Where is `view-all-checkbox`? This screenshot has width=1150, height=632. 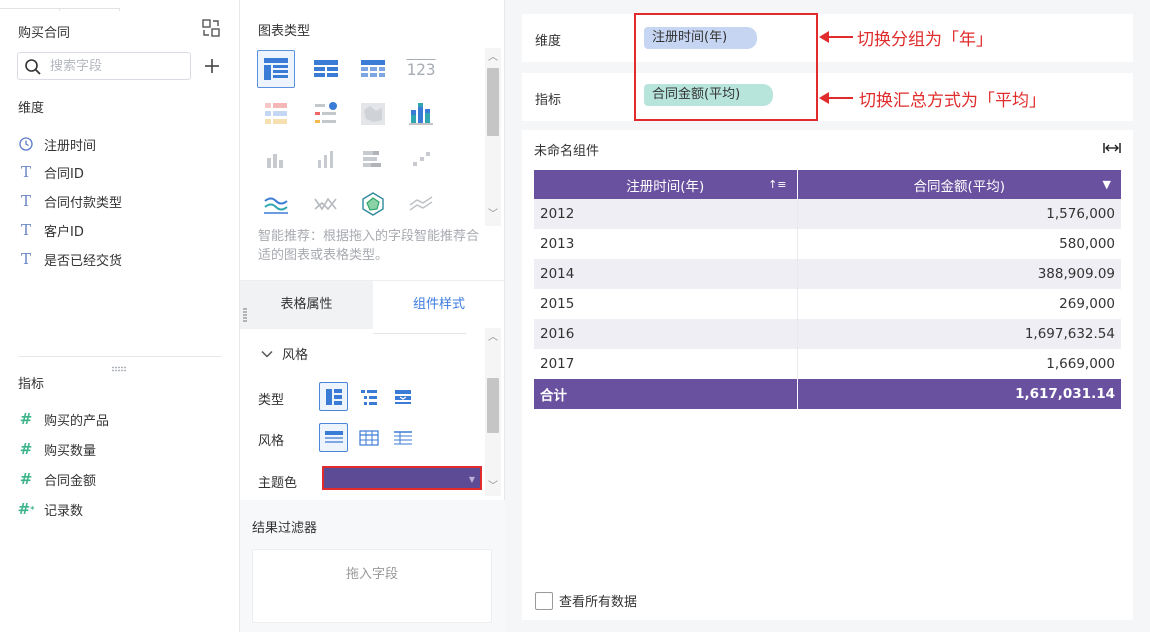
view-all-checkbox is located at coordinates (544, 600).